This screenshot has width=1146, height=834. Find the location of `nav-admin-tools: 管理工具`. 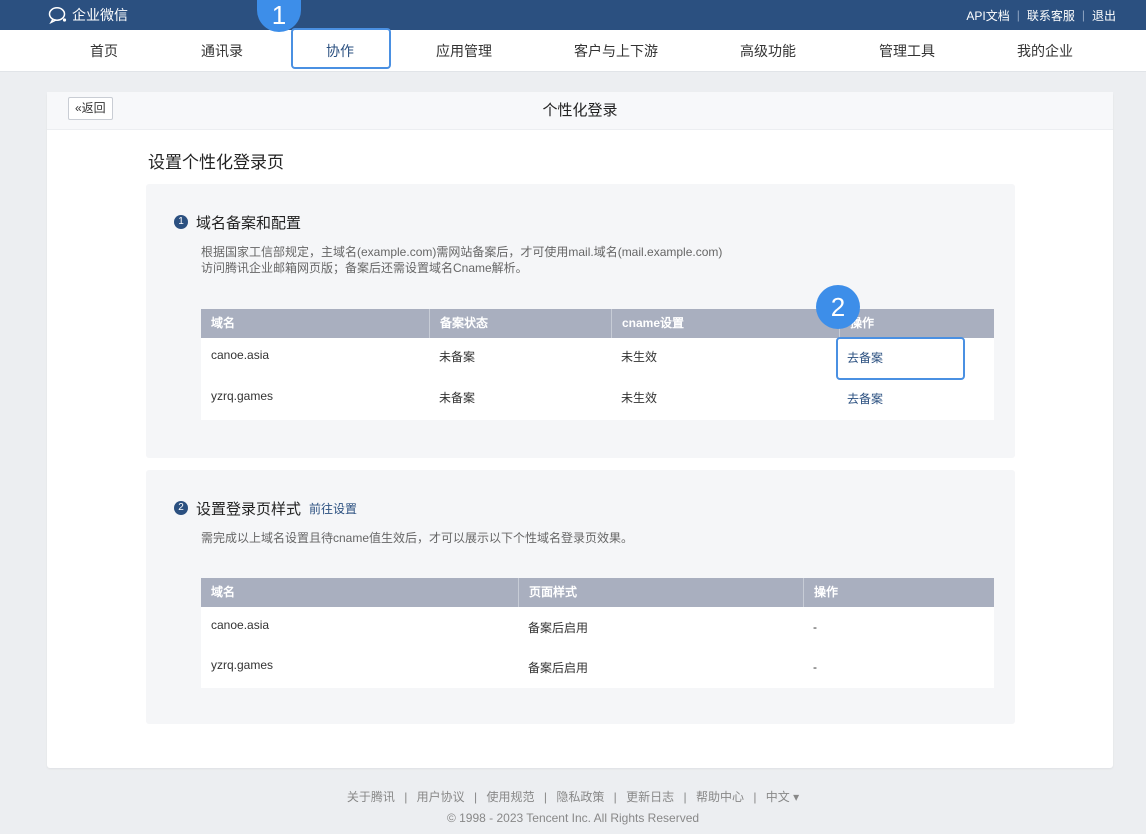

nav-admin-tools: 管理工具 is located at coordinates (907, 51).